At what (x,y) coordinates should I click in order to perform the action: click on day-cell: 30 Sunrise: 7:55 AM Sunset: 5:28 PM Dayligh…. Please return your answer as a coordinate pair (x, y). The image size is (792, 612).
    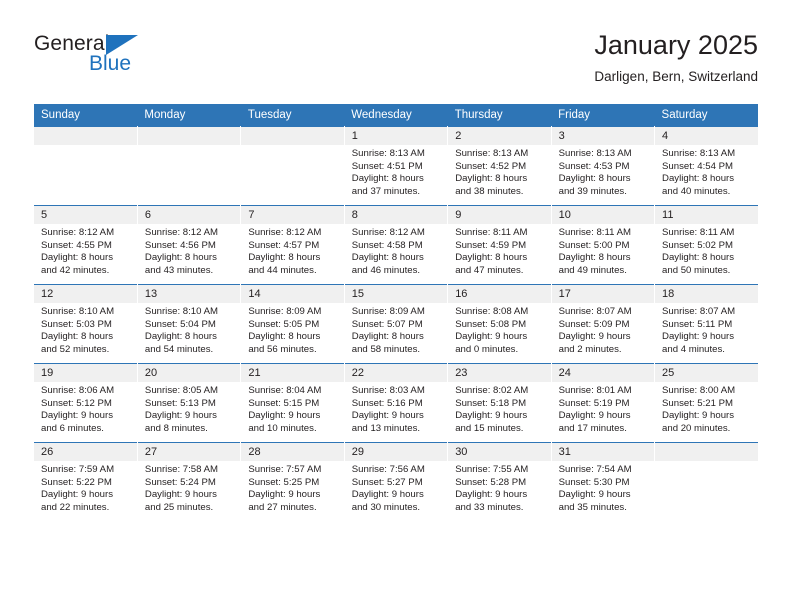
    Looking at the image, I should click on (499, 481).